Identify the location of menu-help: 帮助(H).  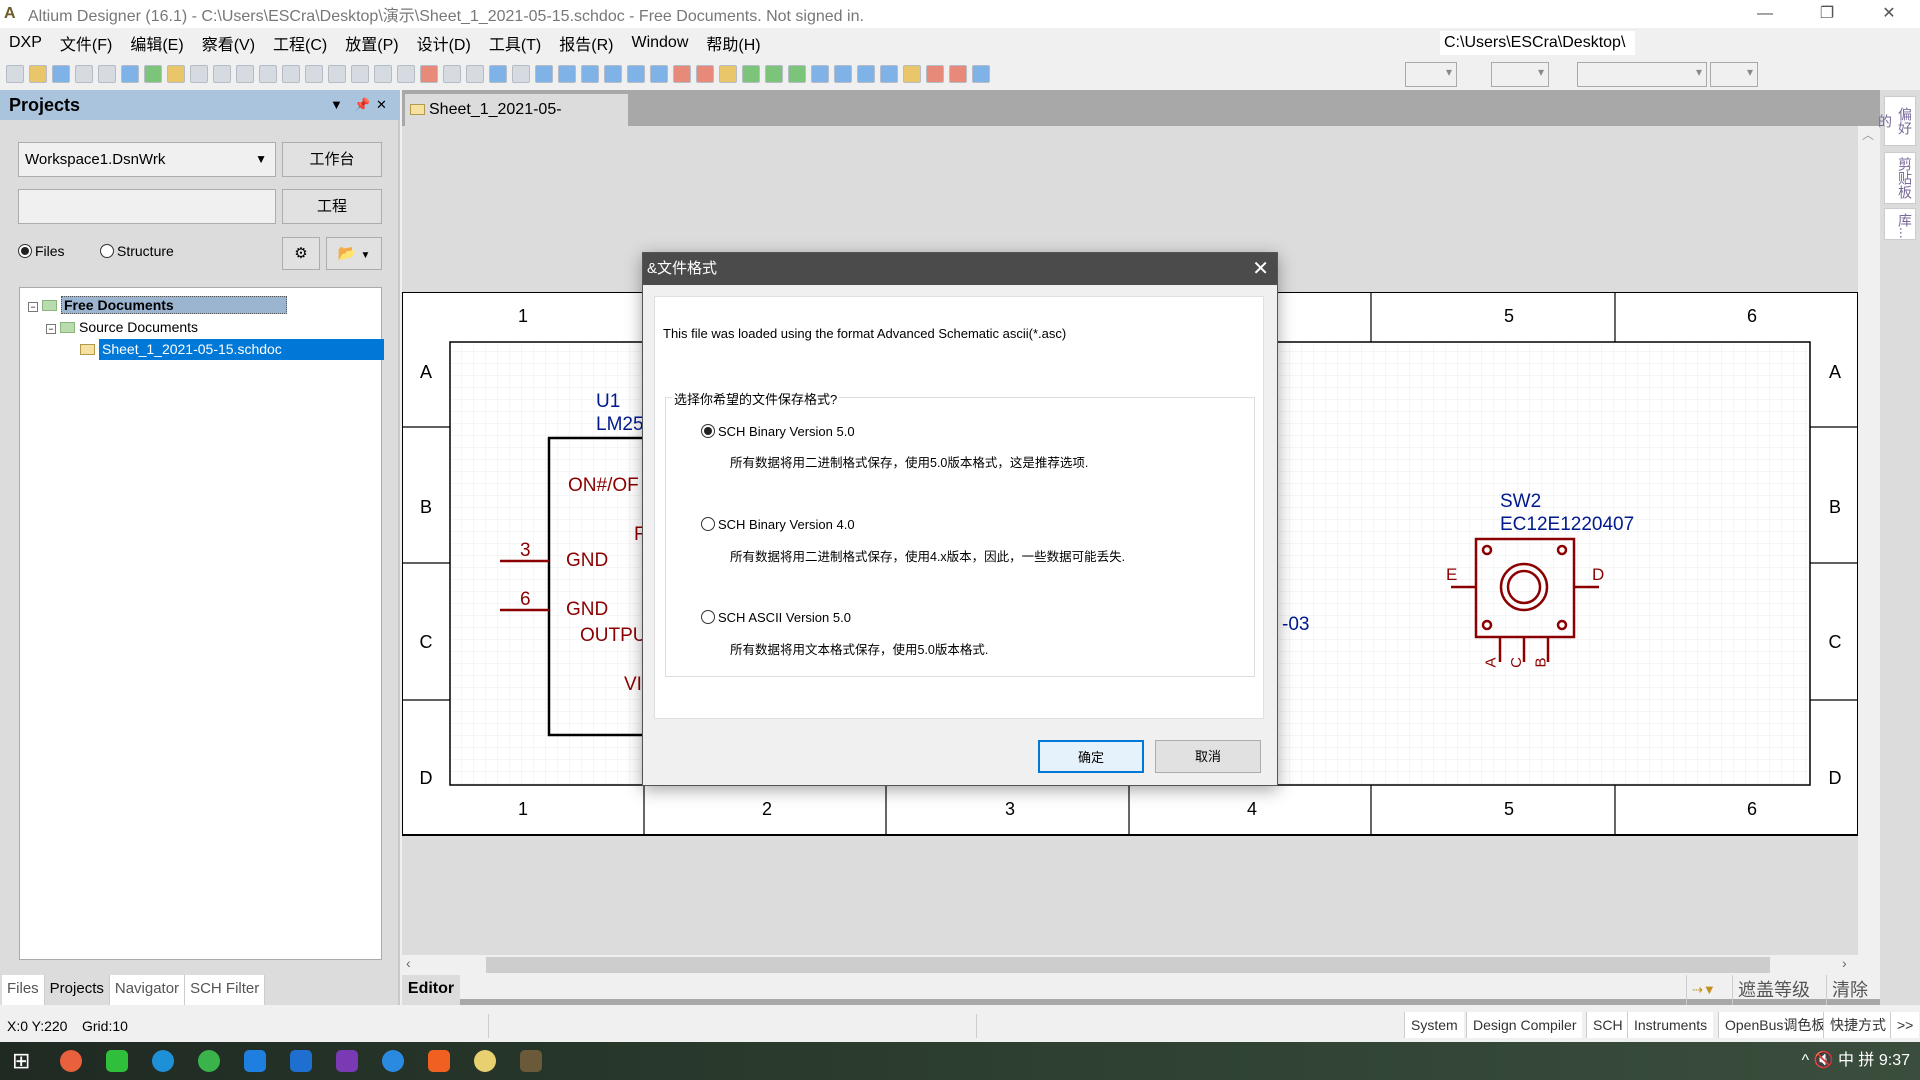
(733, 43).